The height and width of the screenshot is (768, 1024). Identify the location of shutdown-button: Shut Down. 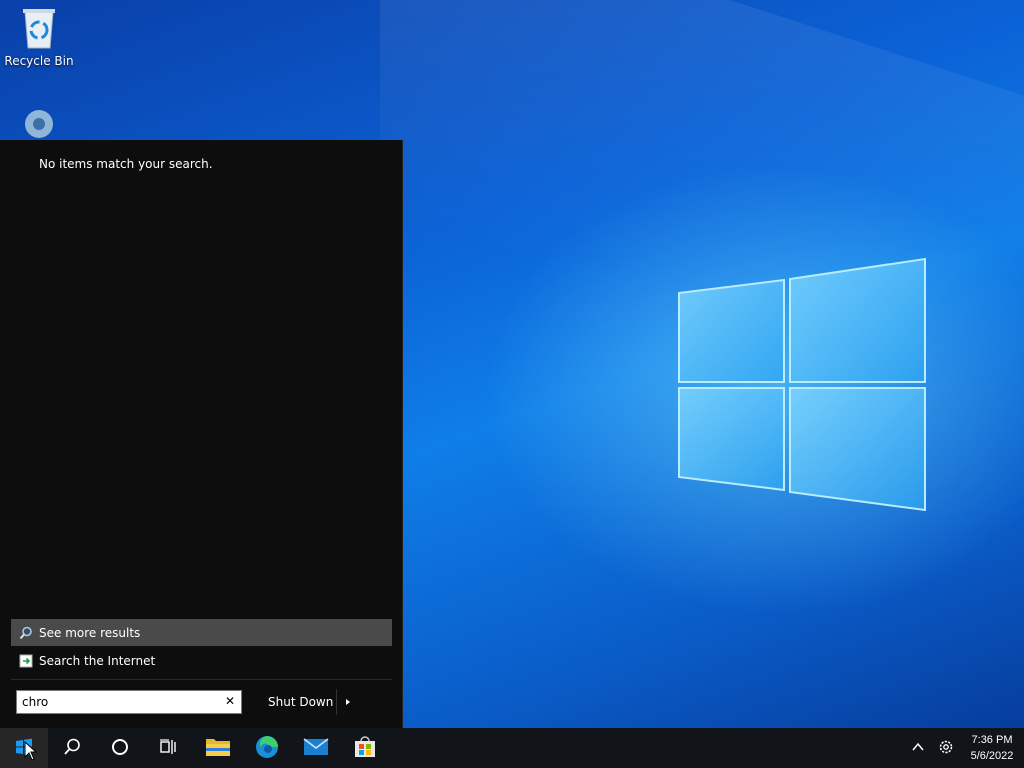
(308, 702).